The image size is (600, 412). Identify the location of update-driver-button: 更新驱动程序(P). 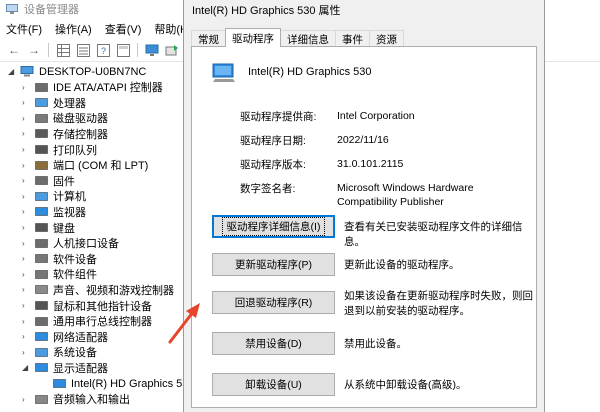
(273, 264).